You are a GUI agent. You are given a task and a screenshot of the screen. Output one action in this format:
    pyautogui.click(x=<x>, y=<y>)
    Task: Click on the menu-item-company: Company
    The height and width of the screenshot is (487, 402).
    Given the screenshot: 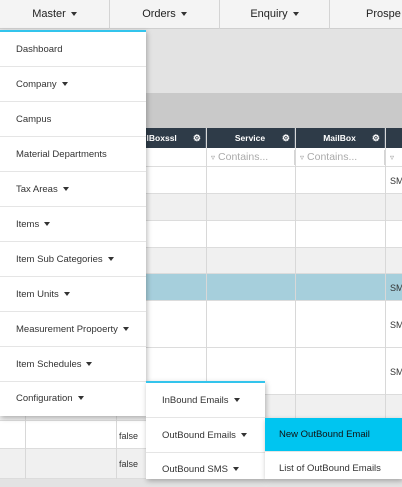 What is the action you would take?
    pyautogui.click(x=73, y=84)
    